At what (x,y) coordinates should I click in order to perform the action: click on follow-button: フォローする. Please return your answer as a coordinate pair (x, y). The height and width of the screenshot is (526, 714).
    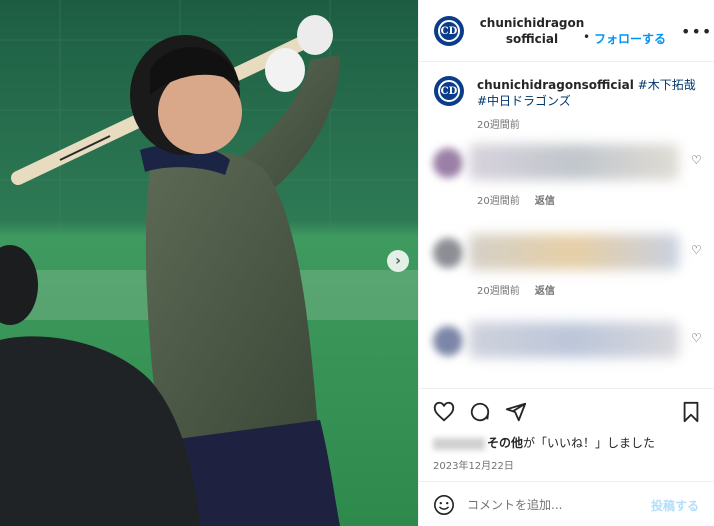
    Looking at the image, I should click on (630, 38).